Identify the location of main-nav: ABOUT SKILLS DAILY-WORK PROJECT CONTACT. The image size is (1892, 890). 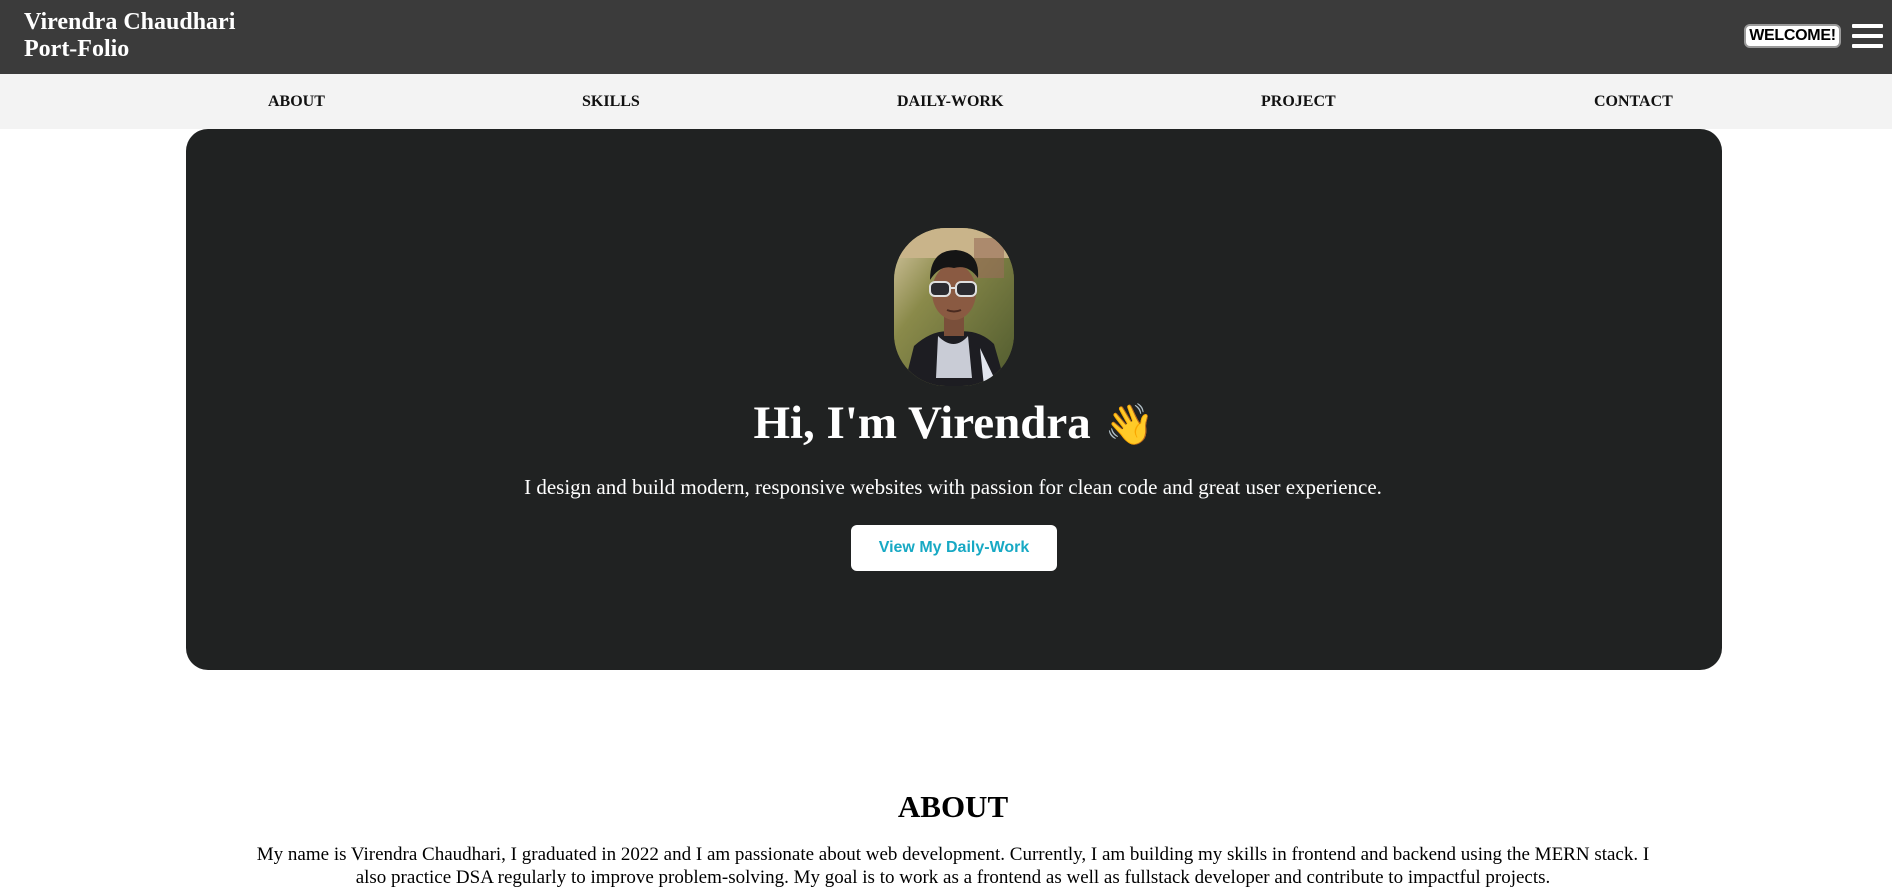
(946, 101).